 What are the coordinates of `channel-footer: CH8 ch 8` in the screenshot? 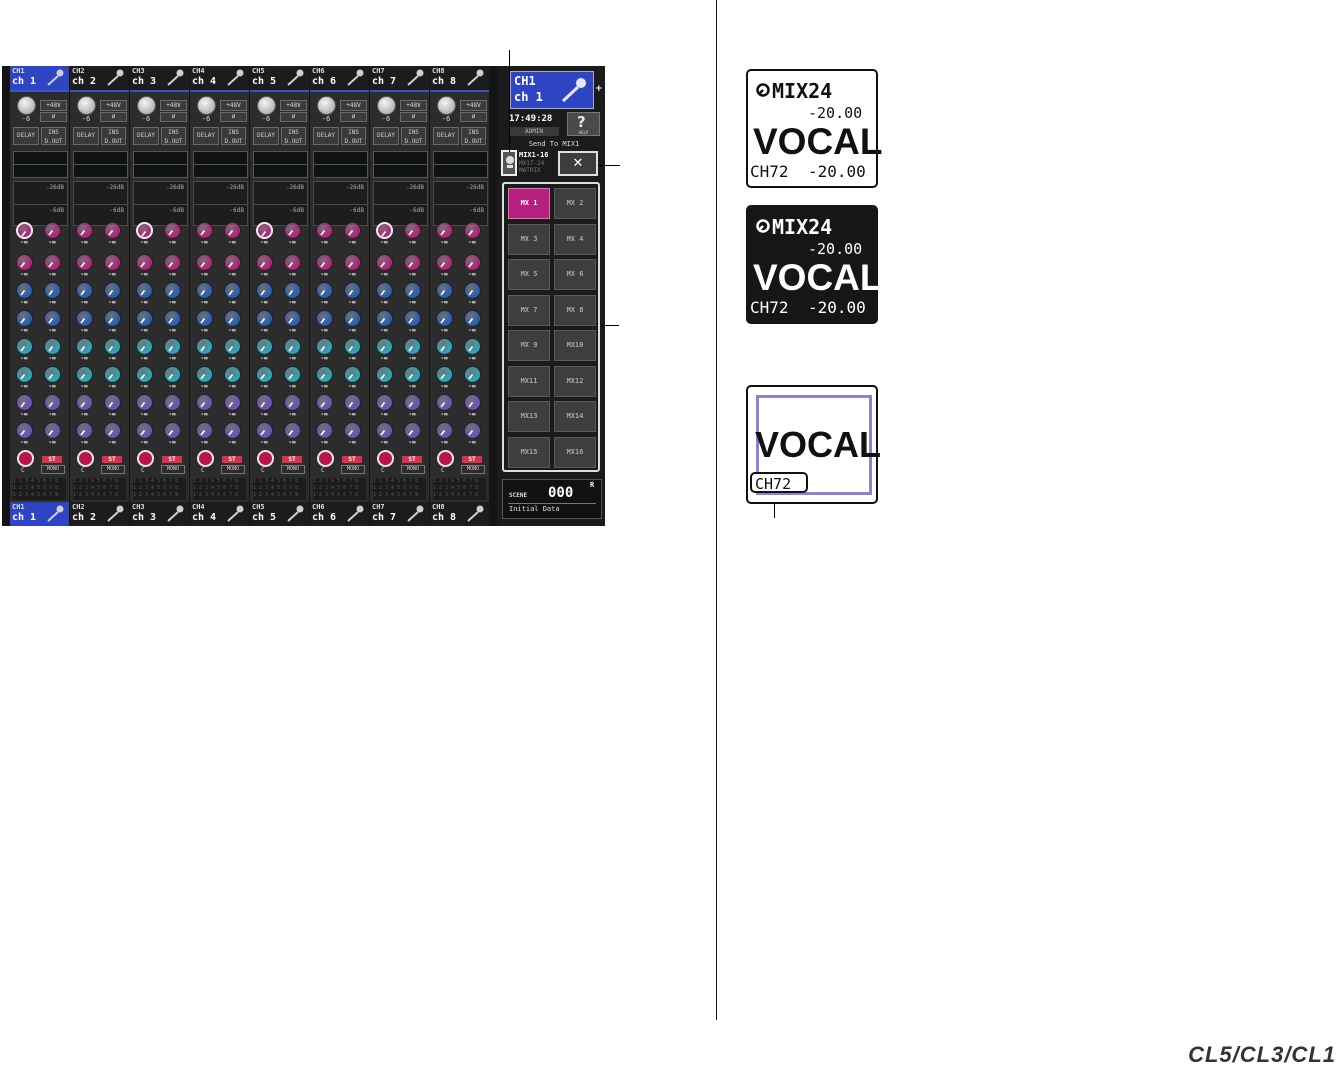 It's located at (459, 514).